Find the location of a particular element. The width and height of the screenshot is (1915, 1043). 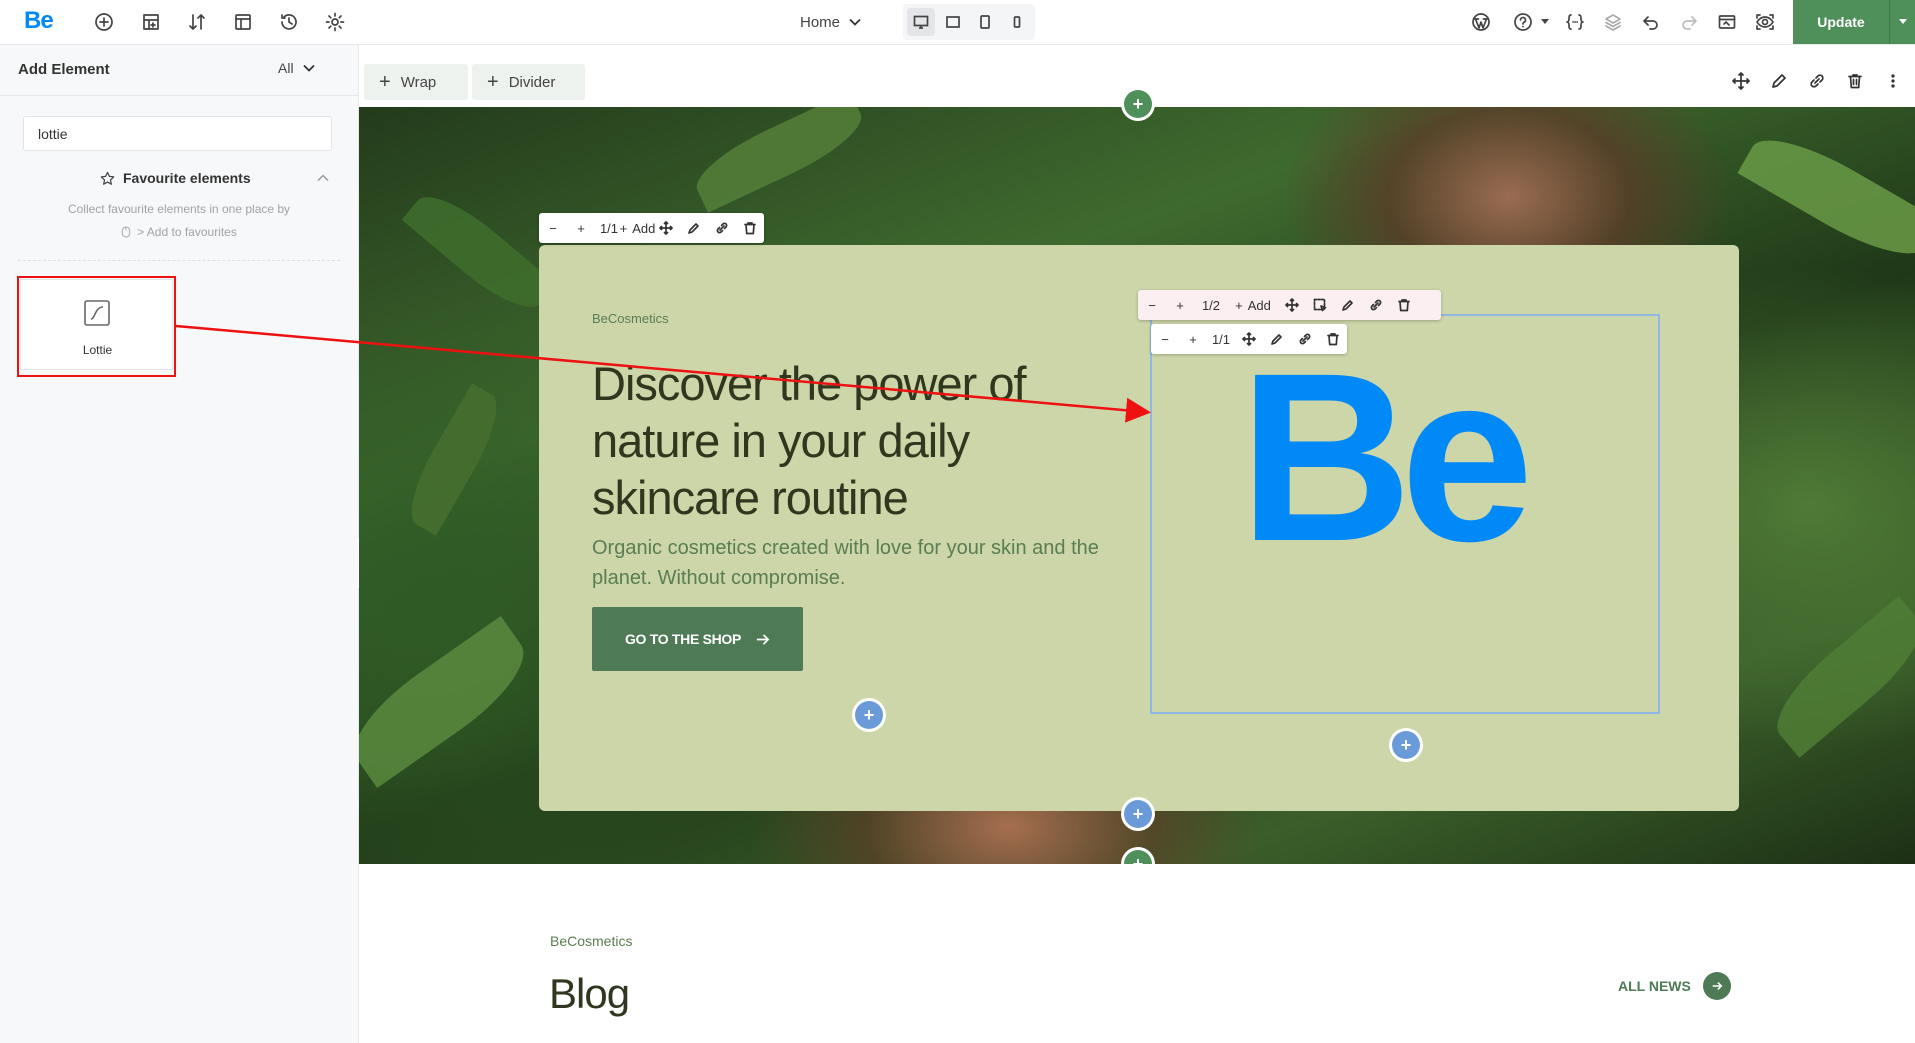

add-divider-label: Divider is located at coordinates (532, 82).